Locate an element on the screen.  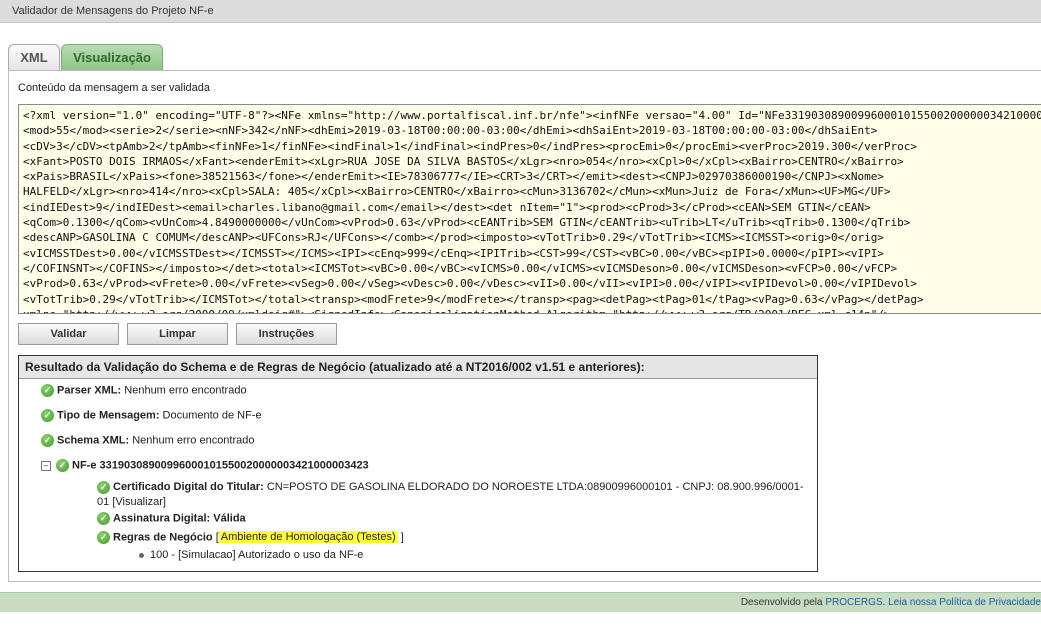
parser-row: ✓ Parser XML: Nenhum erro encontrado is located at coordinates (144, 390).